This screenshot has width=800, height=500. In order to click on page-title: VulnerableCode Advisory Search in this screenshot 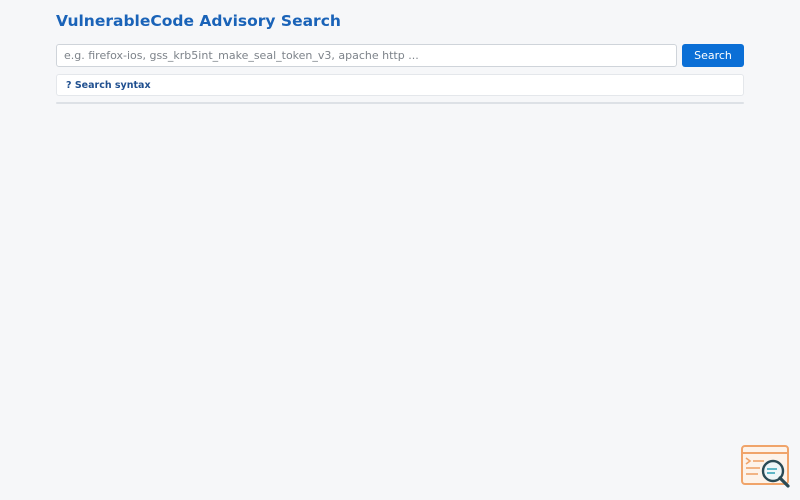, I will do `click(198, 21)`.